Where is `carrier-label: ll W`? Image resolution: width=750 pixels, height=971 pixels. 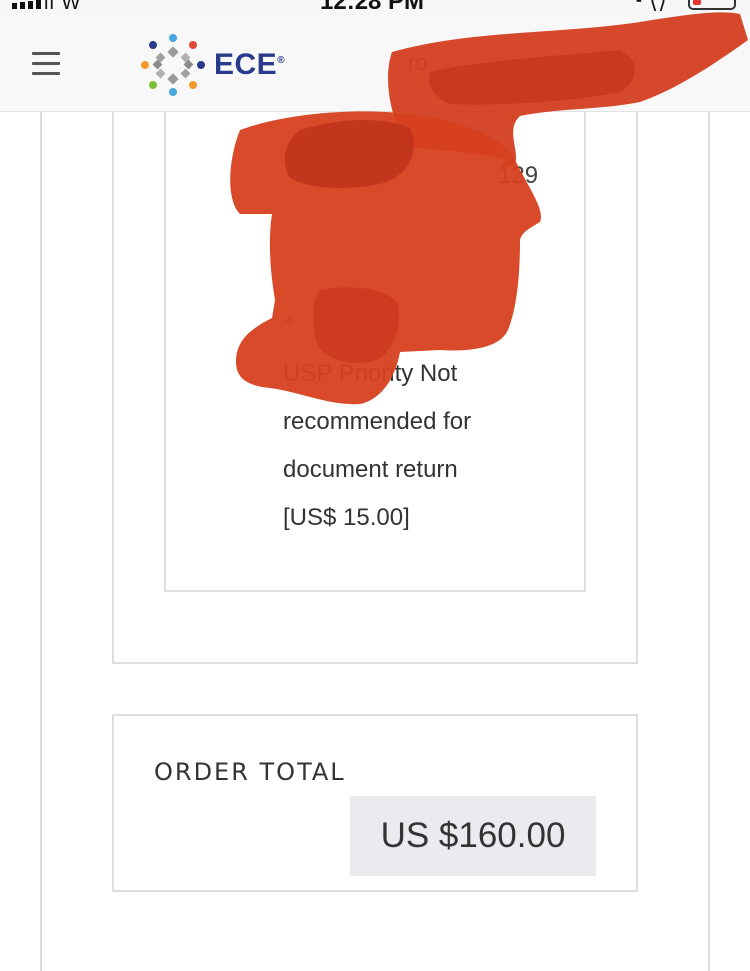
carrier-label: ll W is located at coordinates (63, 7).